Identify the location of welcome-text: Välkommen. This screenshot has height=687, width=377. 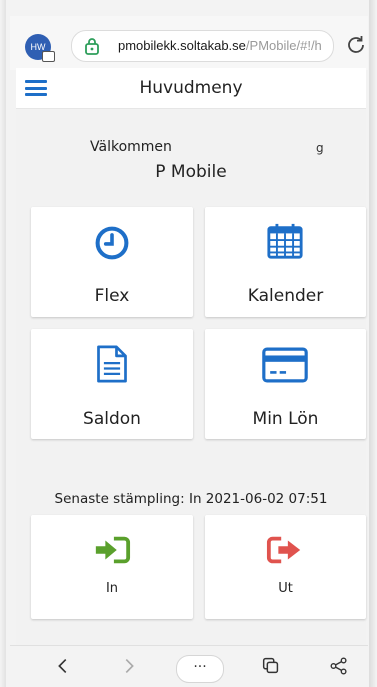
(131, 147).